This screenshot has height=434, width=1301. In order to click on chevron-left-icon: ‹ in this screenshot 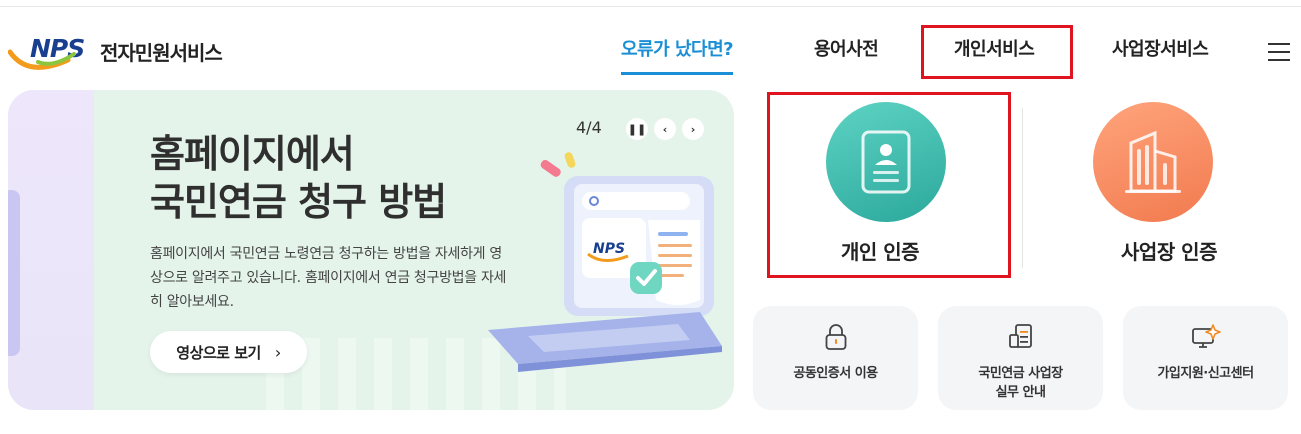, I will do `click(665, 129)`.